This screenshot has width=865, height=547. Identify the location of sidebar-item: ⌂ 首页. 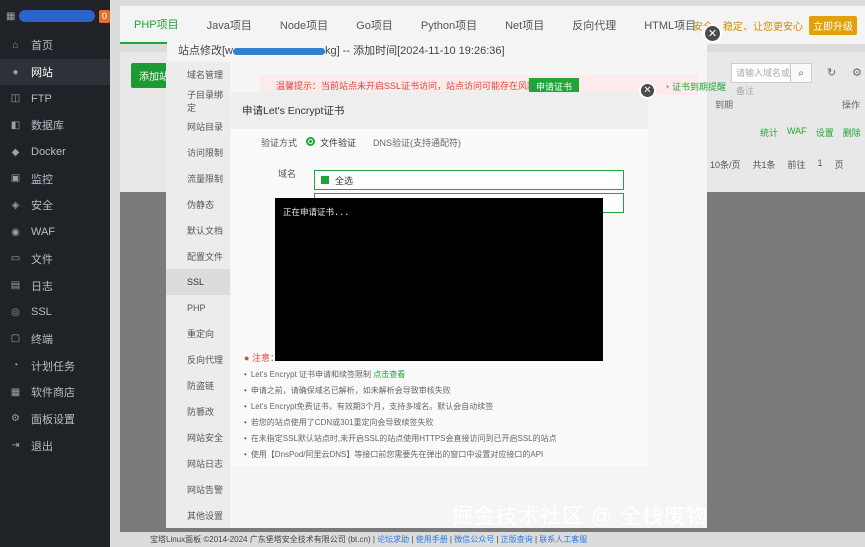
(55, 45).